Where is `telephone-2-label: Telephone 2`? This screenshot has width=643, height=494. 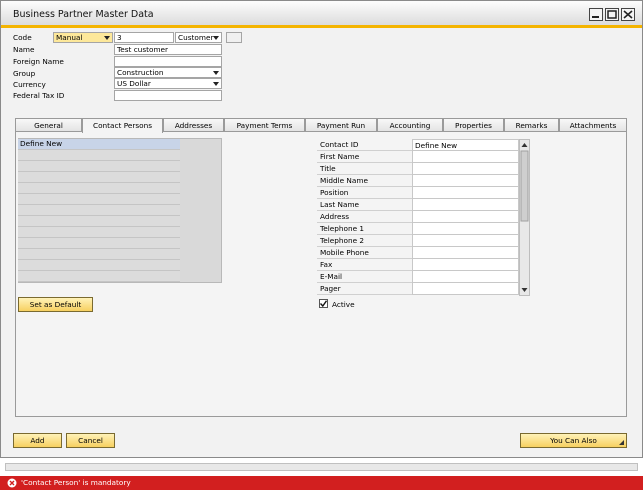 telephone-2-label: Telephone 2 is located at coordinates (364, 241).